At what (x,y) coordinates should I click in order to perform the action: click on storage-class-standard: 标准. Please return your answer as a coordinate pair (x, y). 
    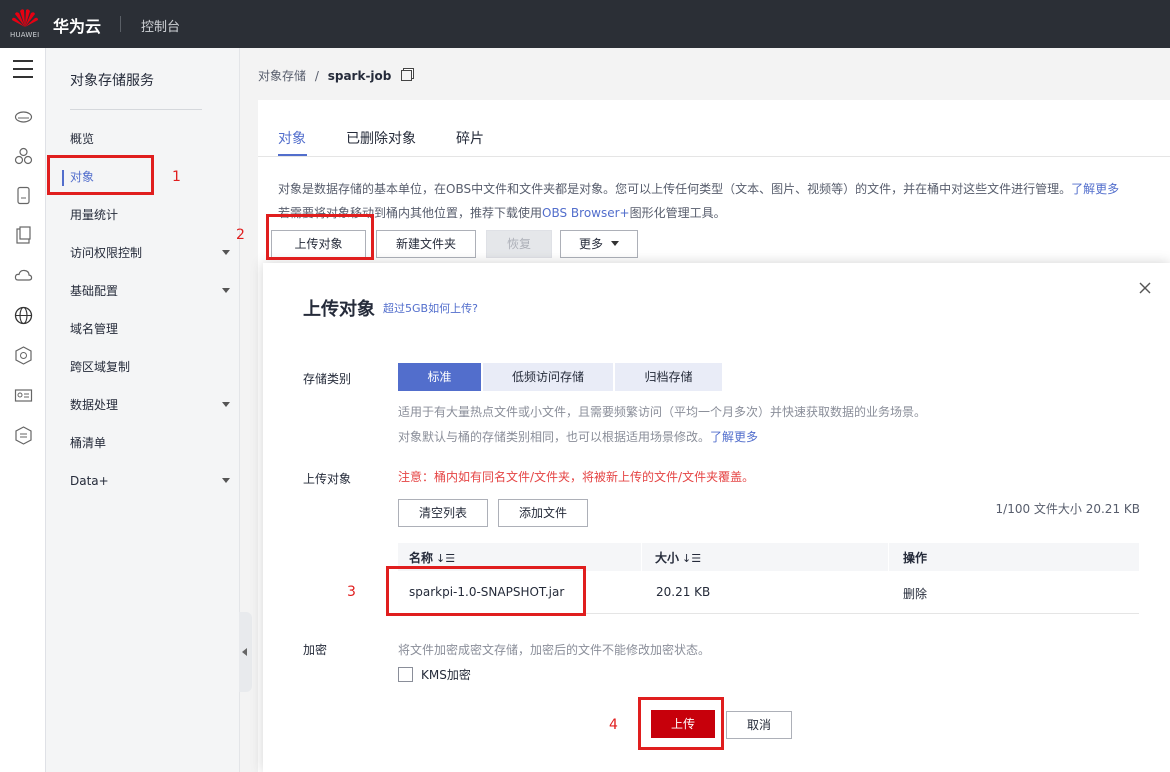
    Looking at the image, I should click on (439, 377).